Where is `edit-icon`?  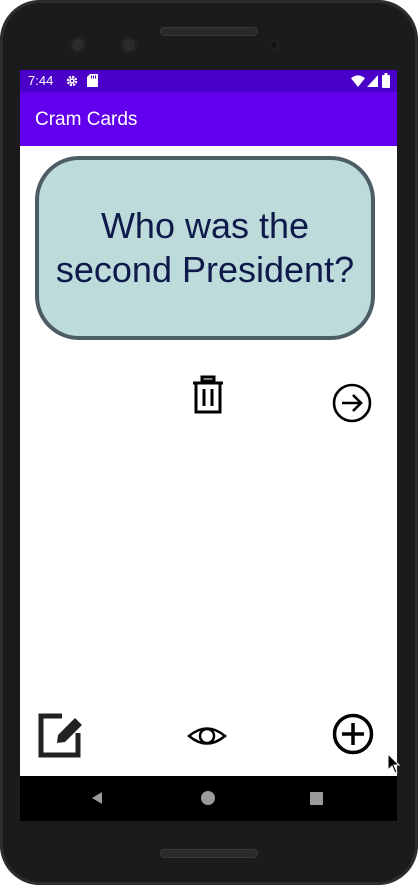 edit-icon is located at coordinates (60, 735).